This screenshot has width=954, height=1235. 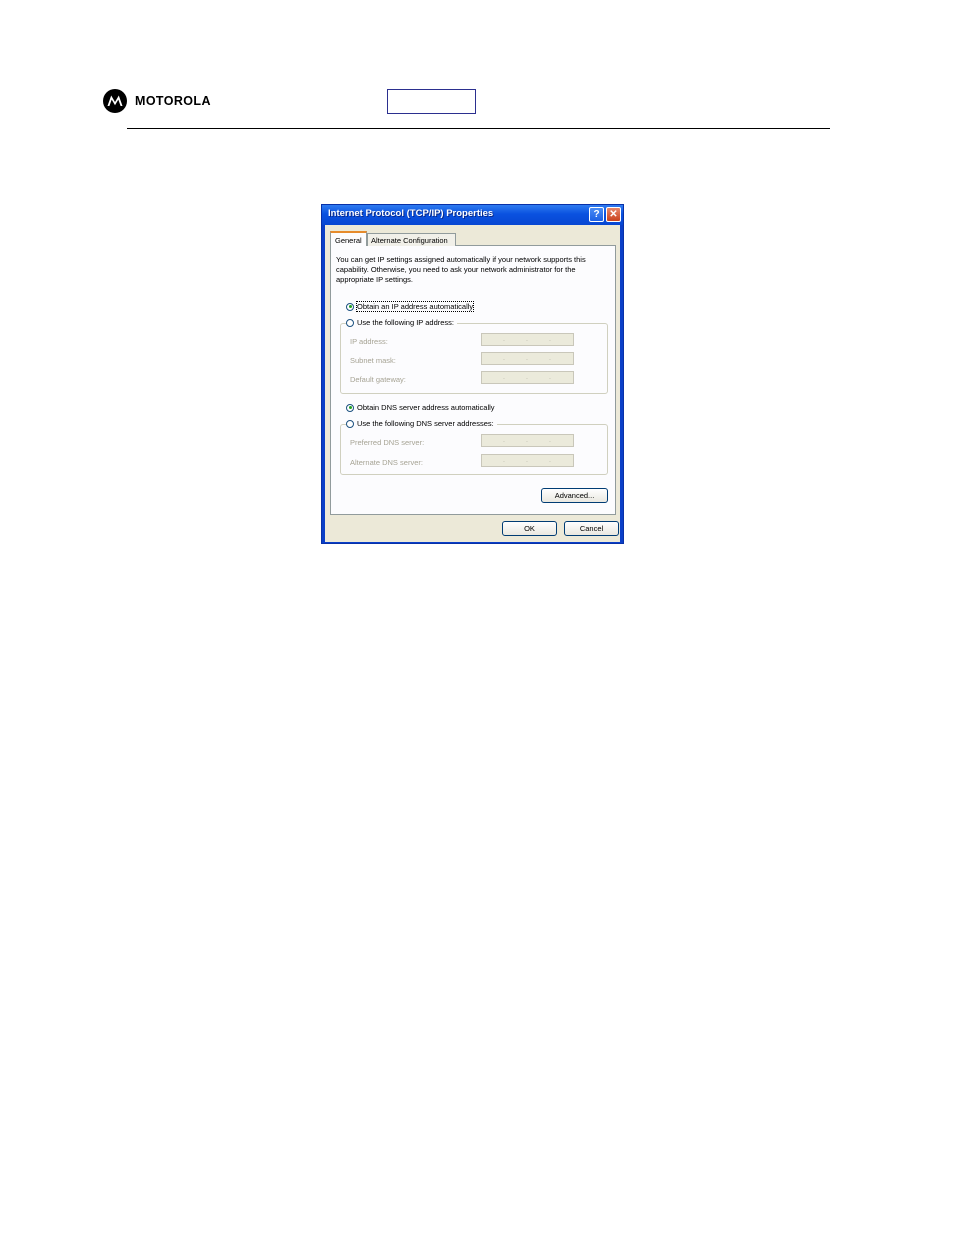 What do you see at coordinates (386, 462) in the screenshot?
I see `alternate-dns-label: Alternate DNS server:` at bounding box center [386, 462].